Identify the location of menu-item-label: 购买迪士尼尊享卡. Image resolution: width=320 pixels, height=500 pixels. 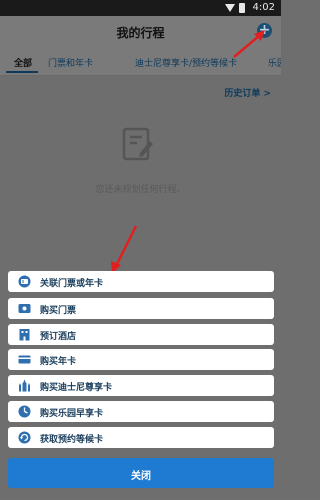
(76, 388).